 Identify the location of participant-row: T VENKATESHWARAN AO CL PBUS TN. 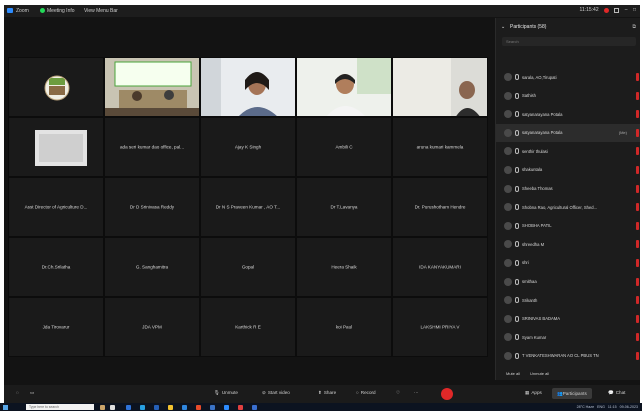
(568, 356).